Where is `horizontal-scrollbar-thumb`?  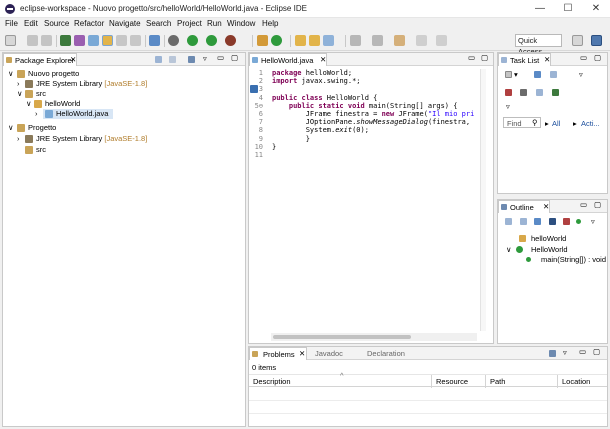 horizontal-scrollbar-thumb is located at coordinates (342, 337).